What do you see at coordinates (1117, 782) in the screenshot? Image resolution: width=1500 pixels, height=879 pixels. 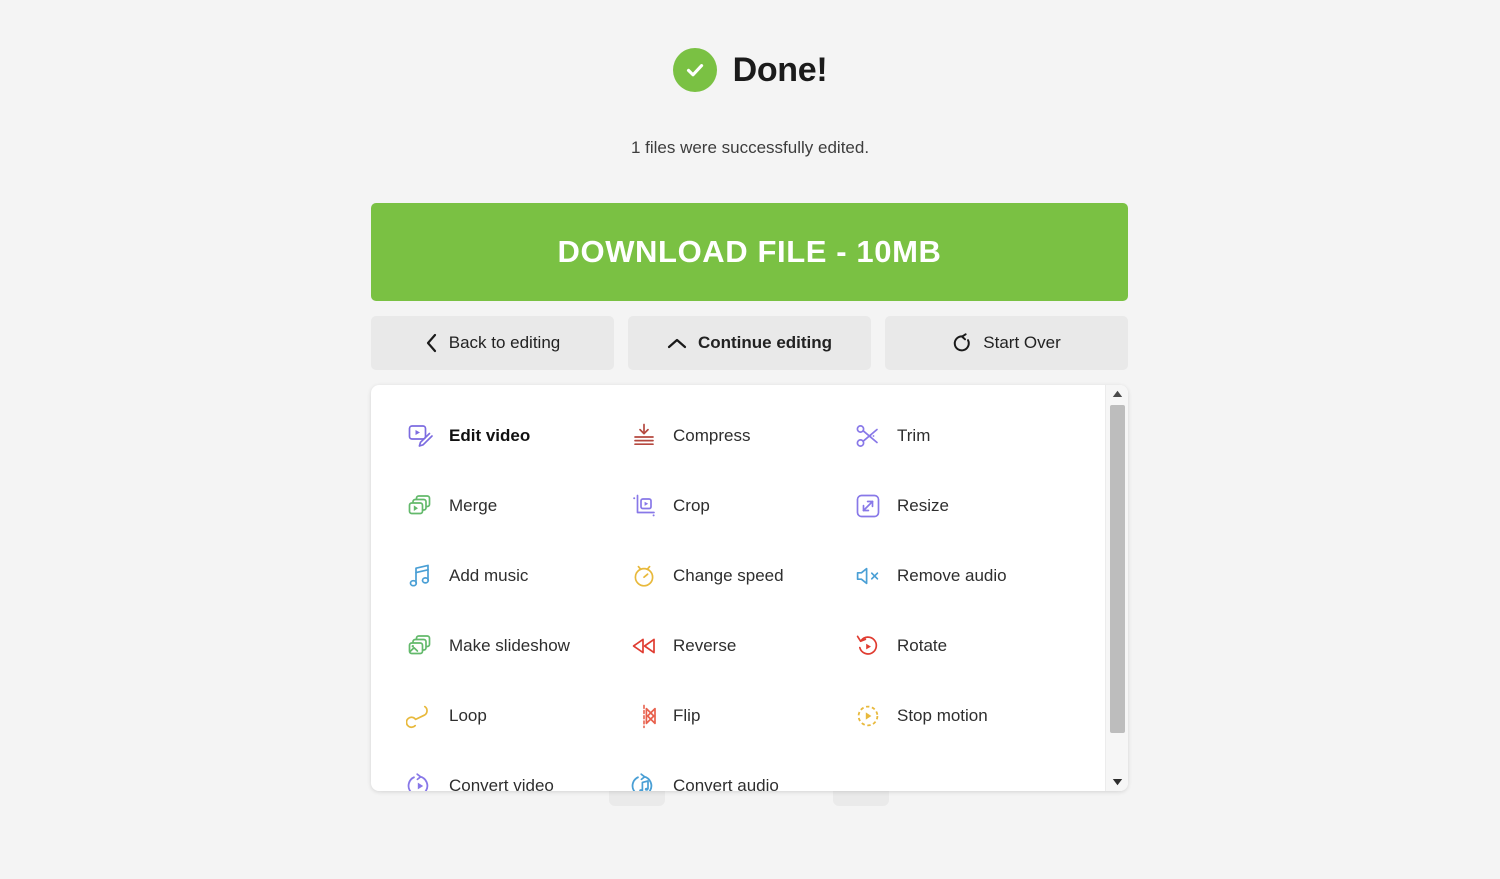 I see `scroll-down-arrow-icon` at bounding box center [1117, 782].